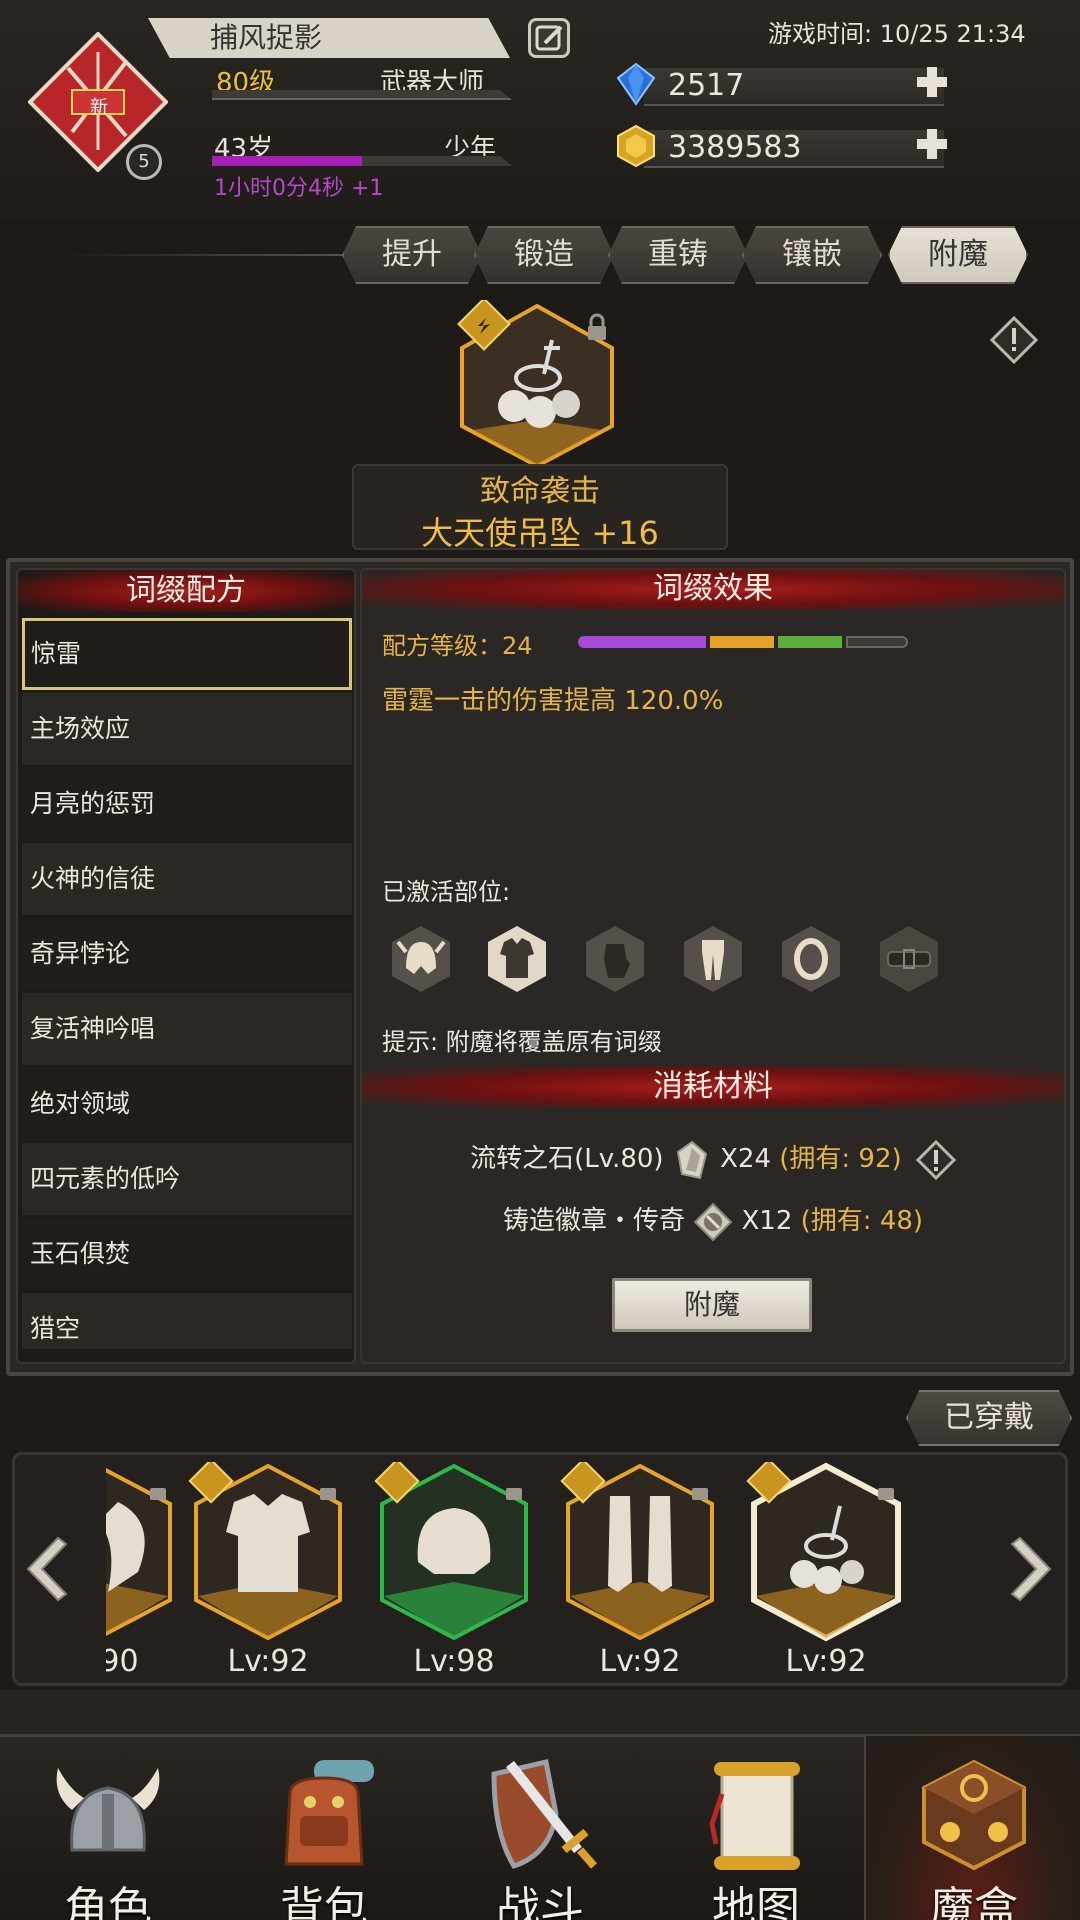  I want to click on character-name: 捕风捉影, so click(329, 38).